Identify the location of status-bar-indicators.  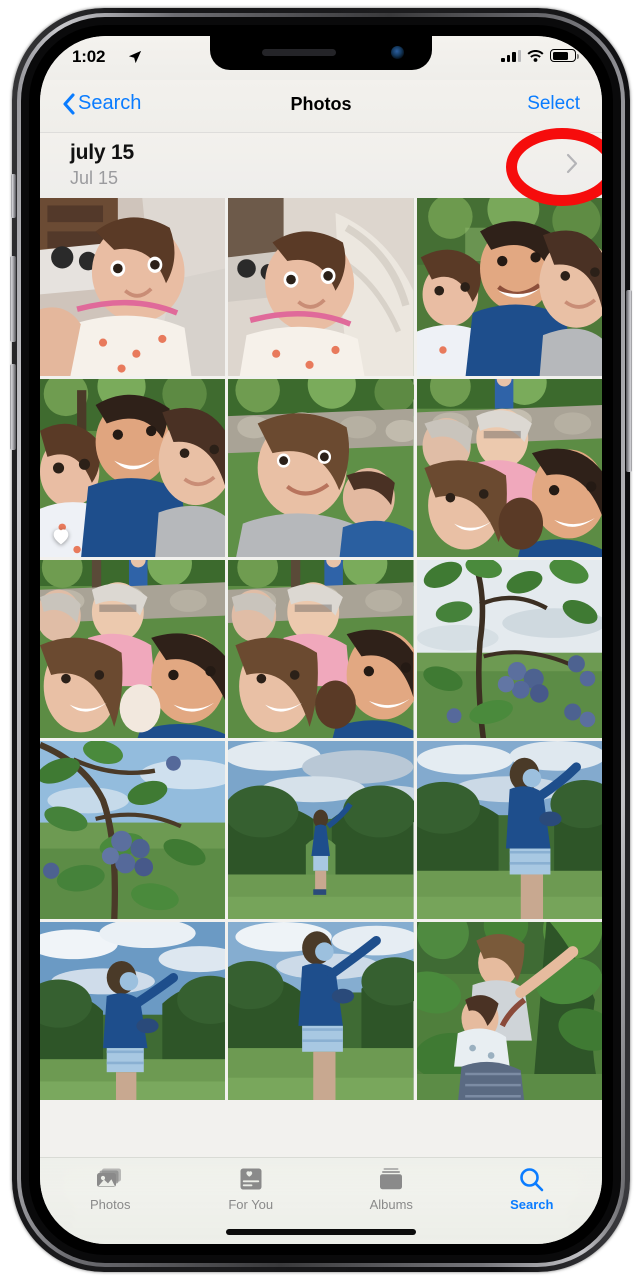
(540, 55).